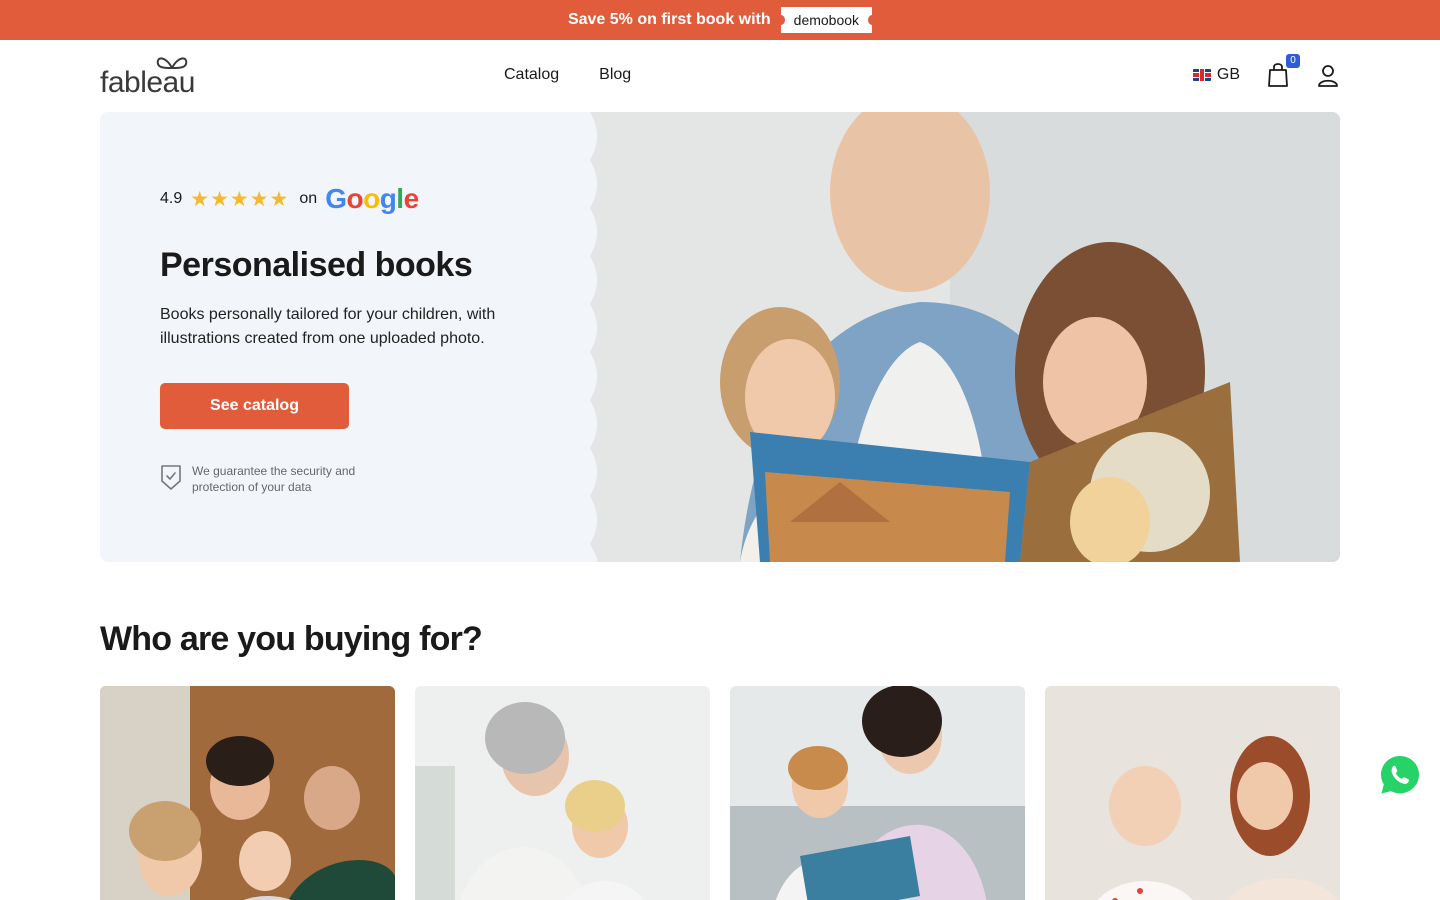  I want to click on cart-count-badge: 0, so click(1293, 61).